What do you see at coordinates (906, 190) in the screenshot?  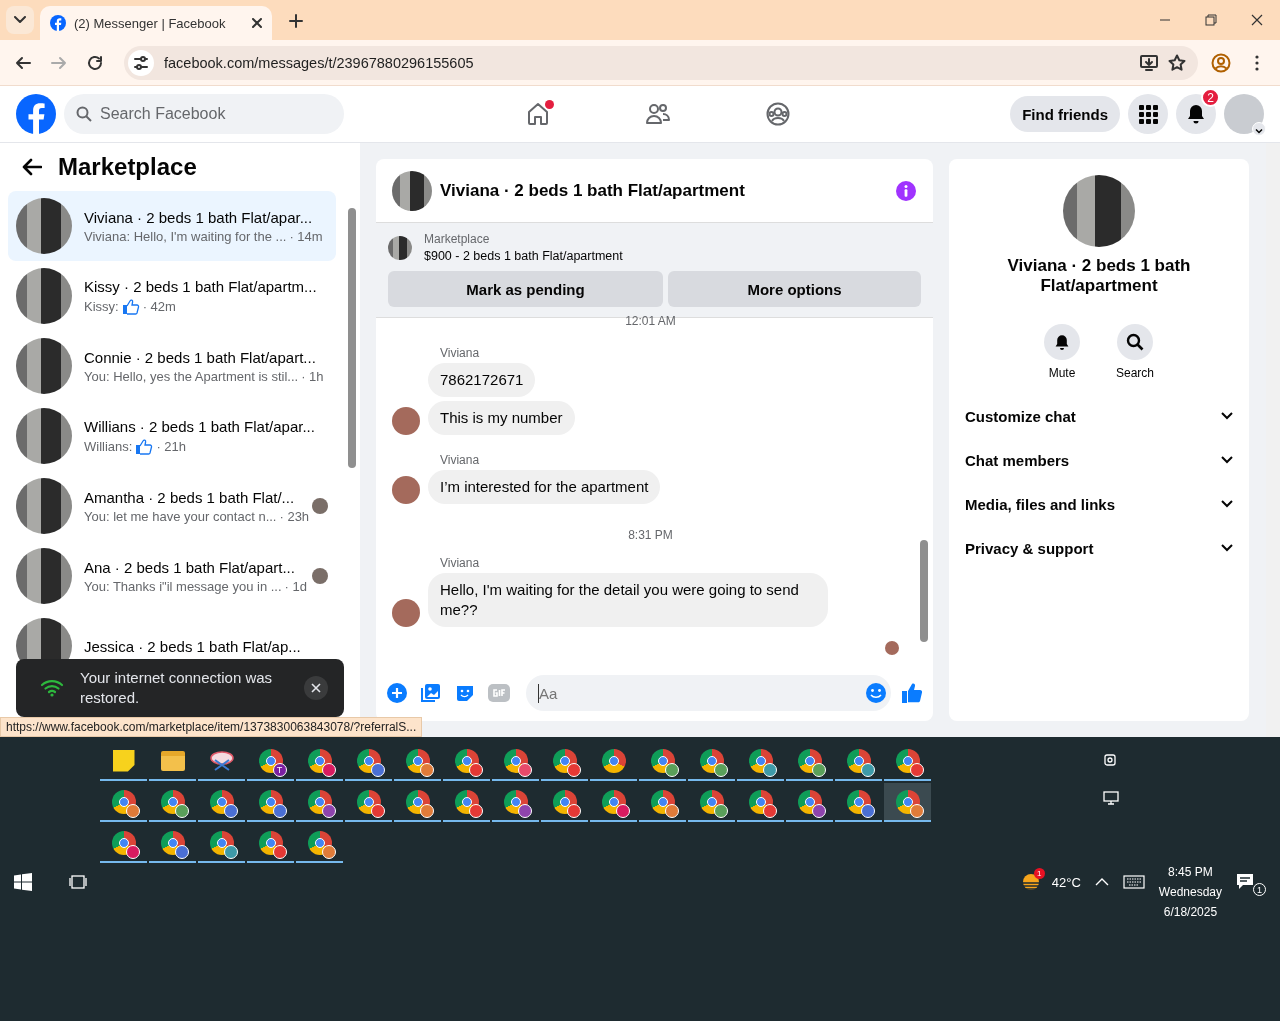 I see `info-icon` at bounding box center [906, 190].